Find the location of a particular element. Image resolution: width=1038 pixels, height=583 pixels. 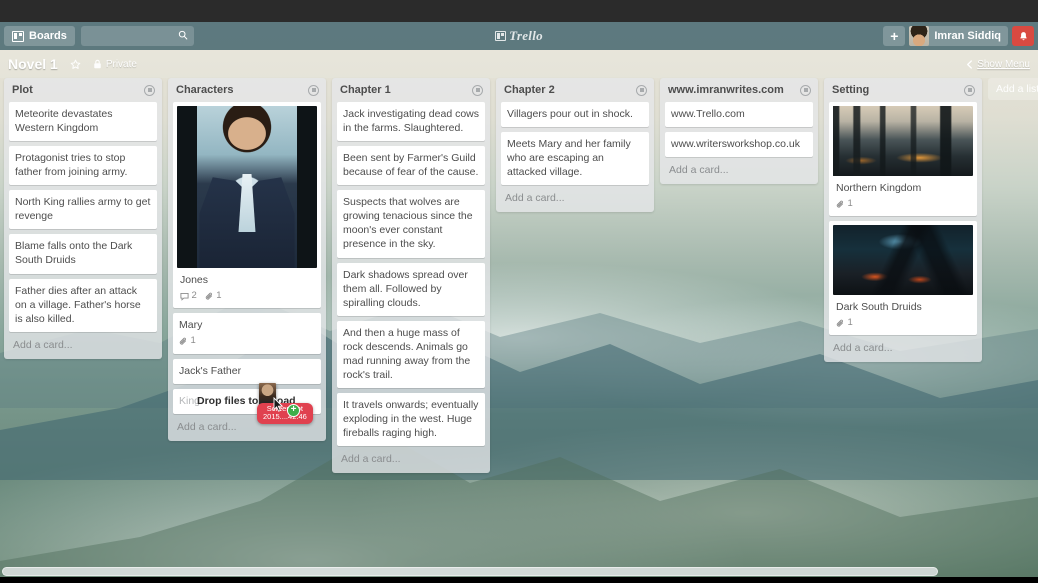

notifications-button is located at coordinates (1023, 36).